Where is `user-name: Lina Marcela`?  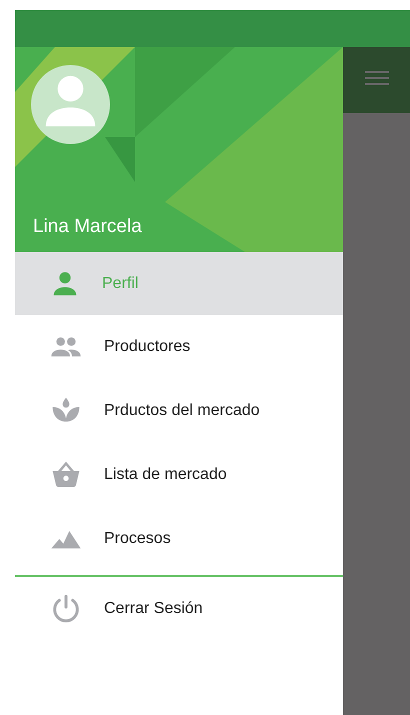 user-name: Lina Marcela is located at coordinates (87, 227).